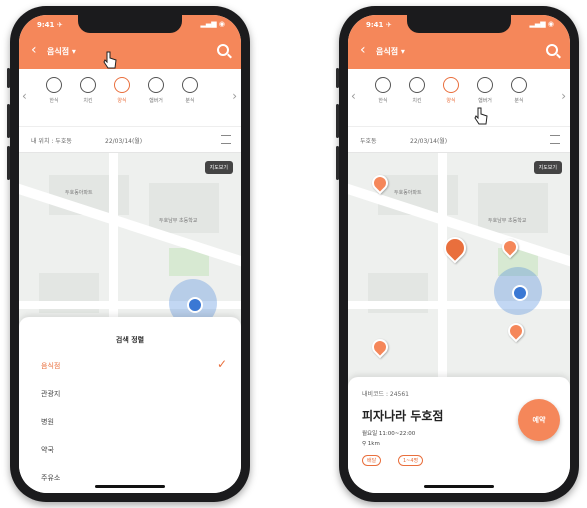  Describe the element at coordinates (539, 420) in the screenshot. I see `reserve-button: 예약` at that location.